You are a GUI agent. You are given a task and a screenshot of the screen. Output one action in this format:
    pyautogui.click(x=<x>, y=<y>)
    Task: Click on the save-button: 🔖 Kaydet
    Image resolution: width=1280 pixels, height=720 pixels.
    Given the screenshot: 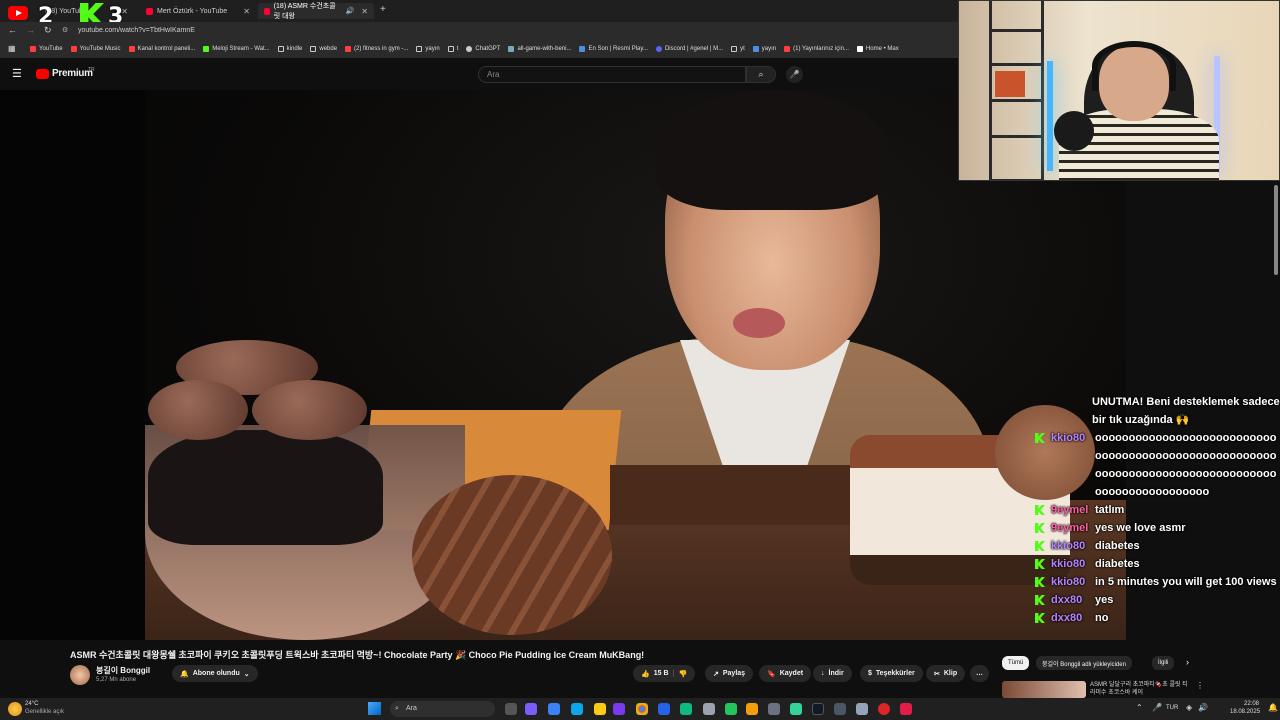 What is the action you would take?
    pyautogui.click(x=785, y=673)
    